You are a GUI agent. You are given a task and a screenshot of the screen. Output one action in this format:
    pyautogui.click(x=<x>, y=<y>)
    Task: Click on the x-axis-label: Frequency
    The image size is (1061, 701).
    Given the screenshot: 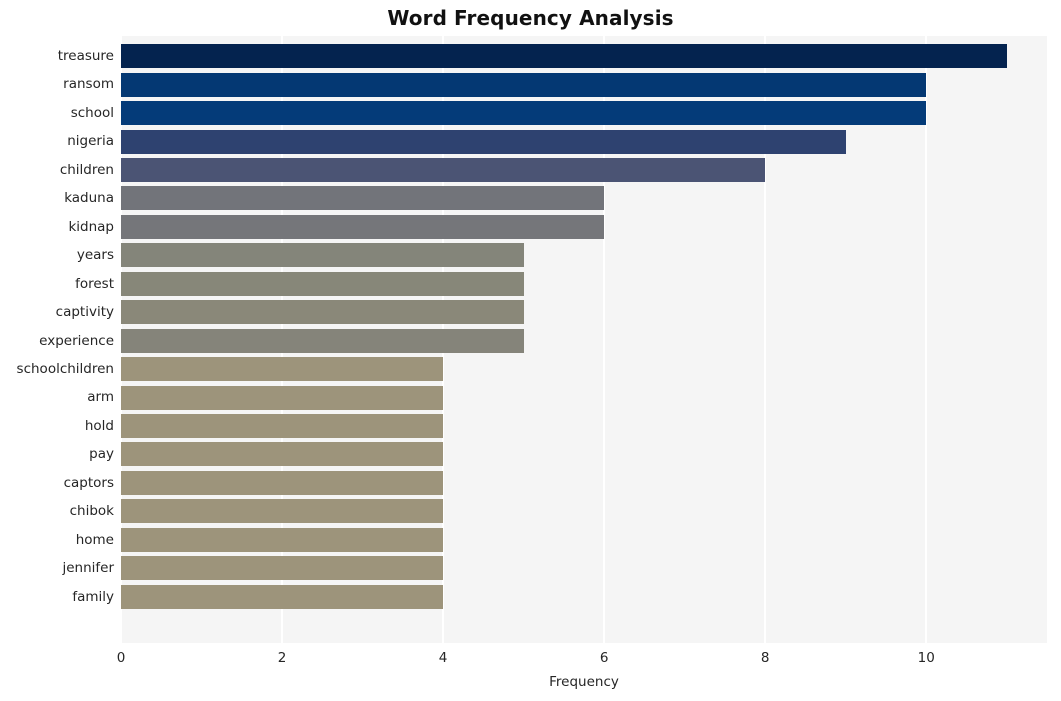 What is the action you would take?
    pyautogui.click(x=584, y=682)
    